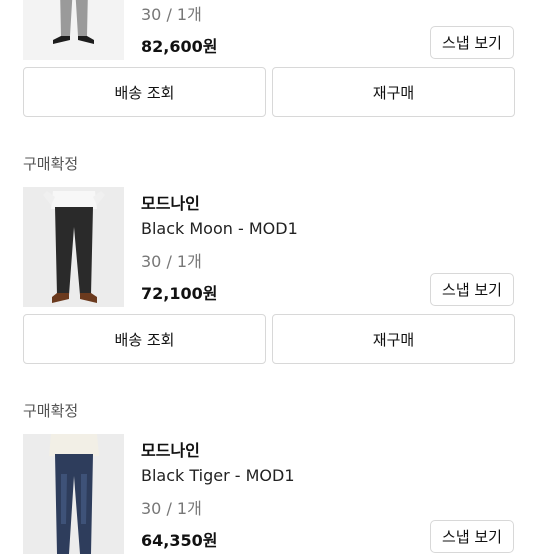  What do you see at coordinates (179, 293) in the screenshot?
I see `order-price: 72,100원` at bounding box center [179, 293].